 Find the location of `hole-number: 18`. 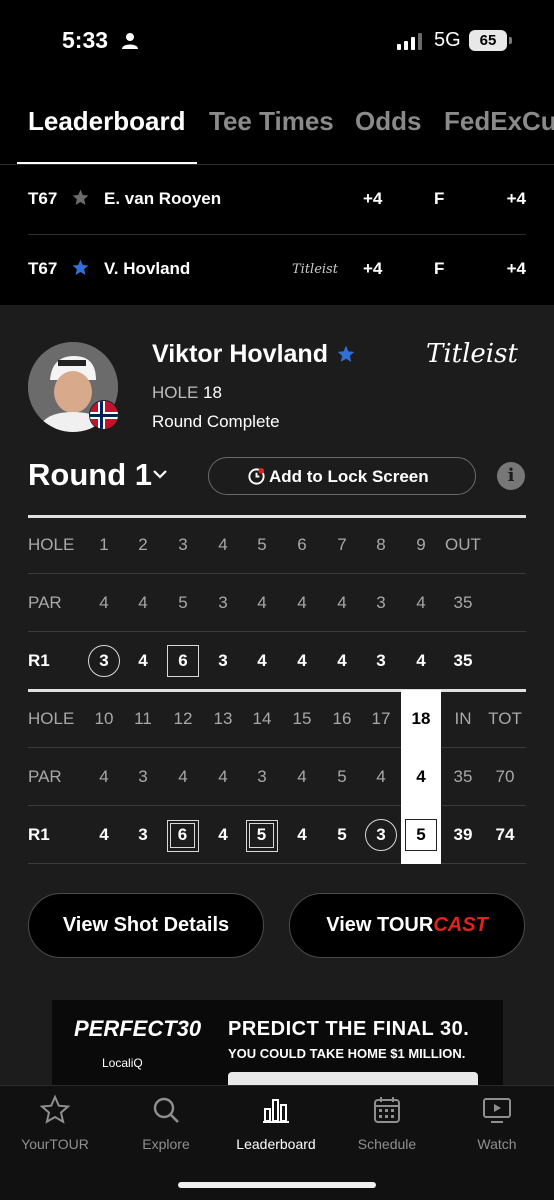

hole-number: 18 is located at coordinates (212, 392).